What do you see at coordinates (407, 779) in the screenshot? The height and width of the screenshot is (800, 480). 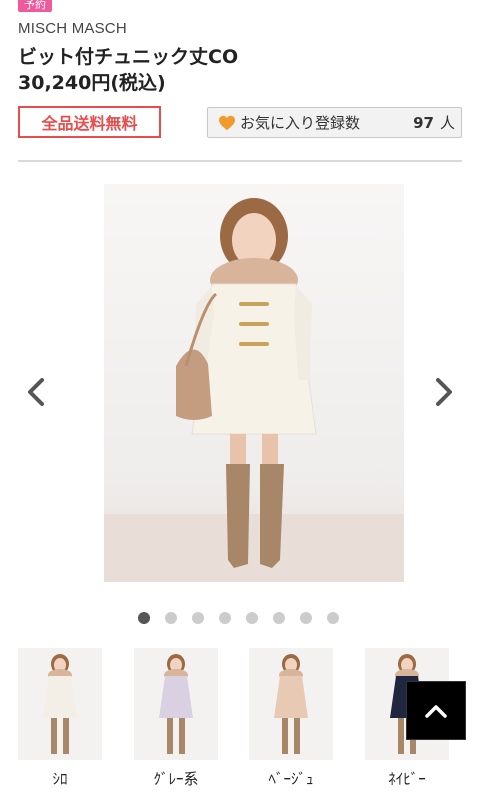 I see `color-thumb-label: ﾈｲﾋﾞｰ` at bounding box center [407, 779].